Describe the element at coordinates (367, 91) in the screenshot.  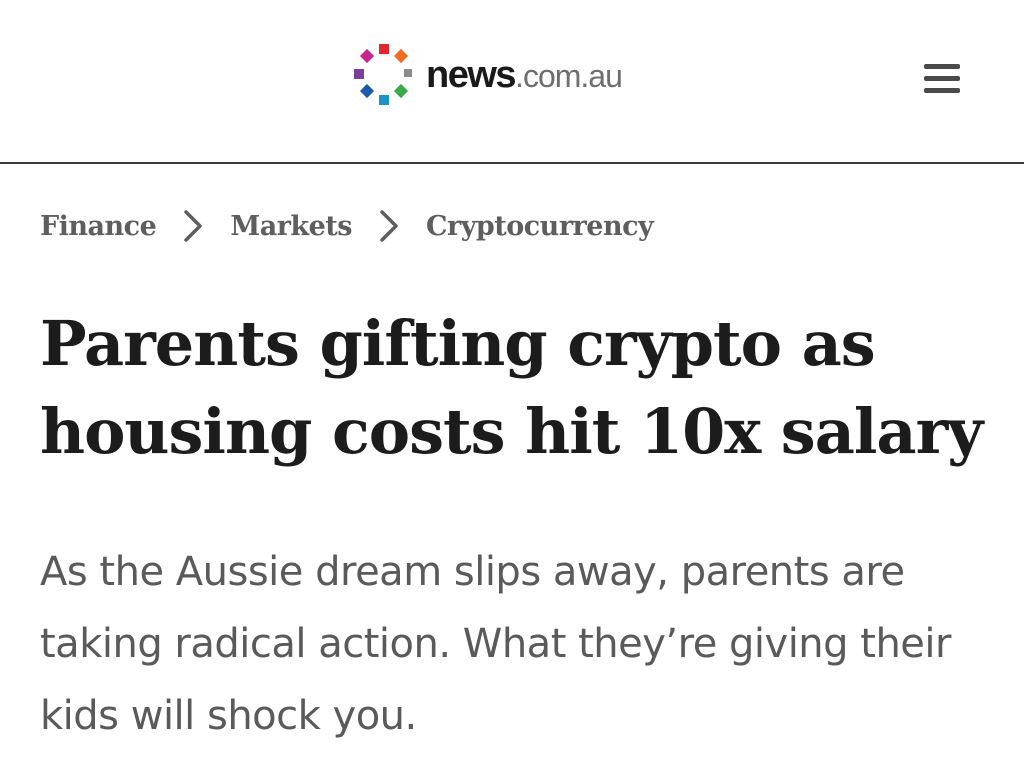
I see `logo-dot-blue` at that location.